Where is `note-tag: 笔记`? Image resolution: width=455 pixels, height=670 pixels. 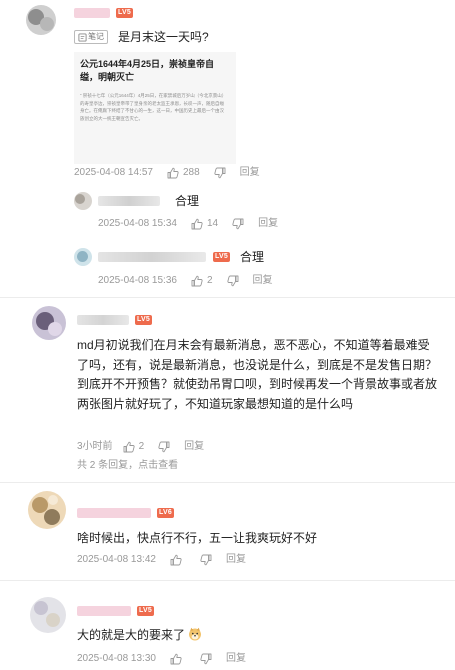 note-tag: 笔记 is located at coordinates (91, 37).